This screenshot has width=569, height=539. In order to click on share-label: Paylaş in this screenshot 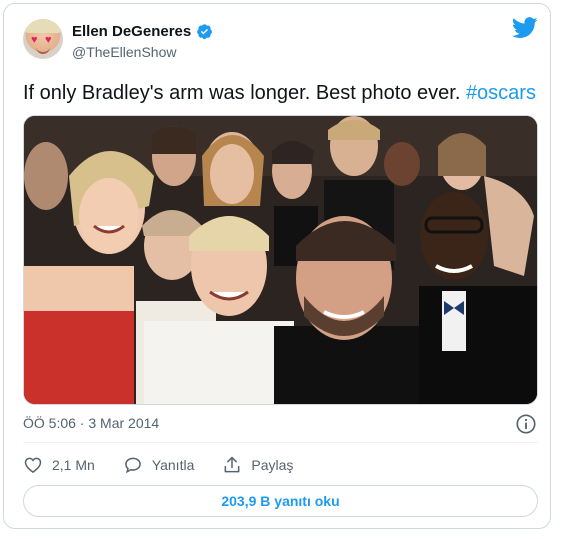, I will do `click(272, 465)`.